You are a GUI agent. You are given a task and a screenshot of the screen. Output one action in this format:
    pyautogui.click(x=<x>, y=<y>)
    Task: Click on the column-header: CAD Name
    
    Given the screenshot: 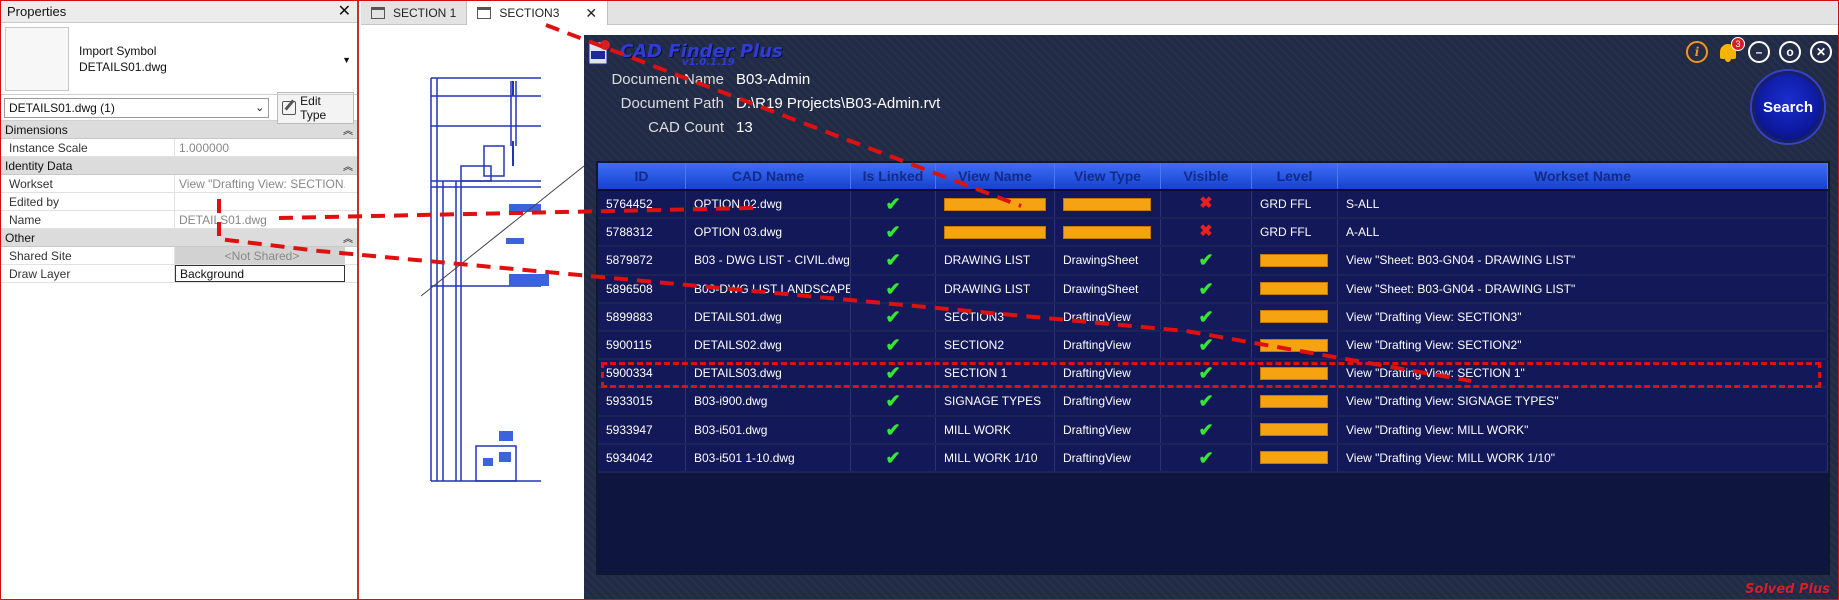 What is the action you would take?
    pyautogui.click(x=768, y=176)
    